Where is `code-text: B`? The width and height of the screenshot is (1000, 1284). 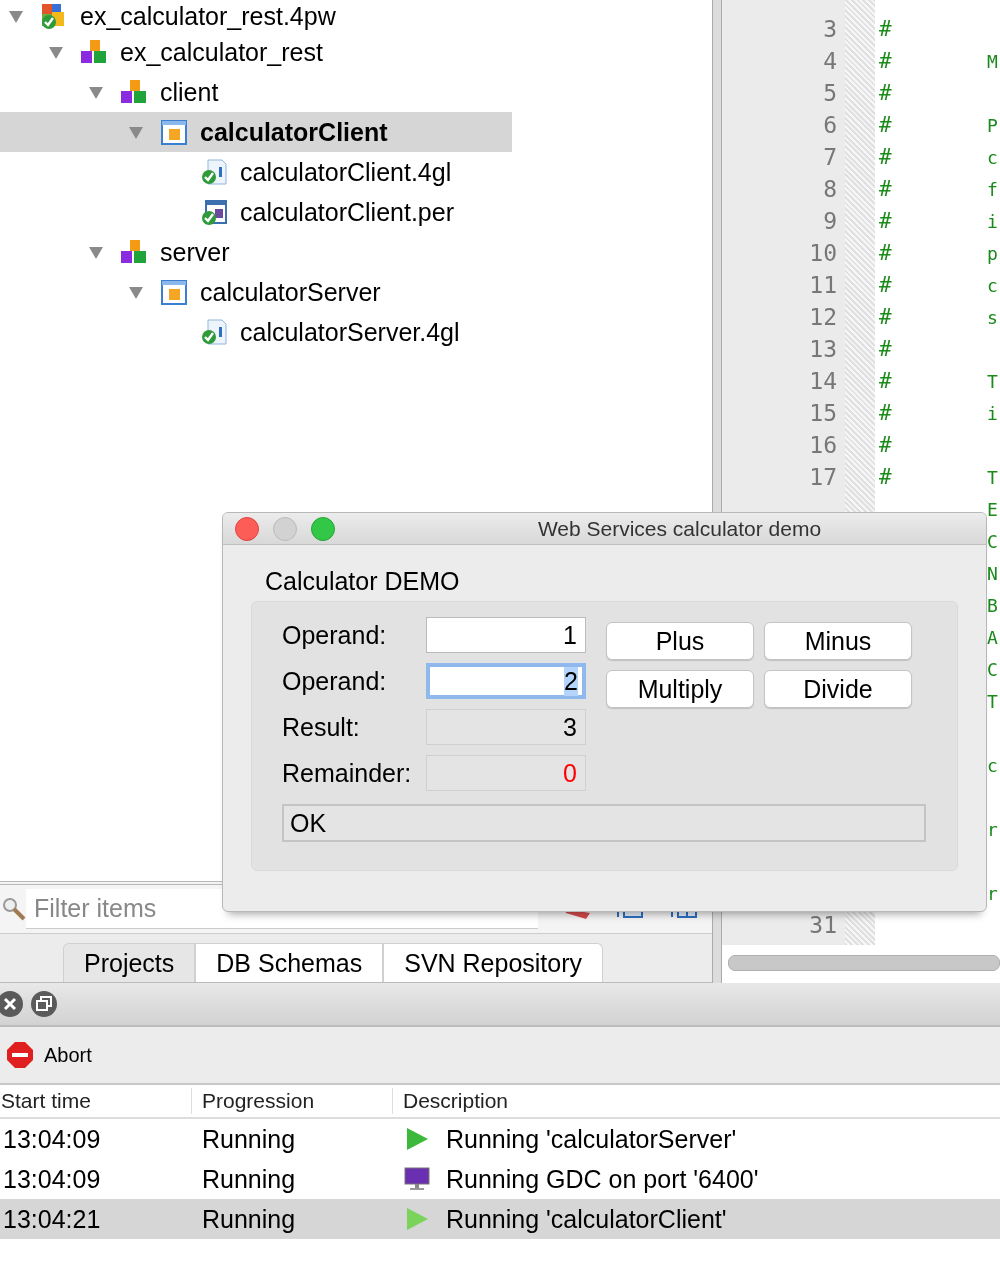 code-text: B is located at coordinates (992, 605).